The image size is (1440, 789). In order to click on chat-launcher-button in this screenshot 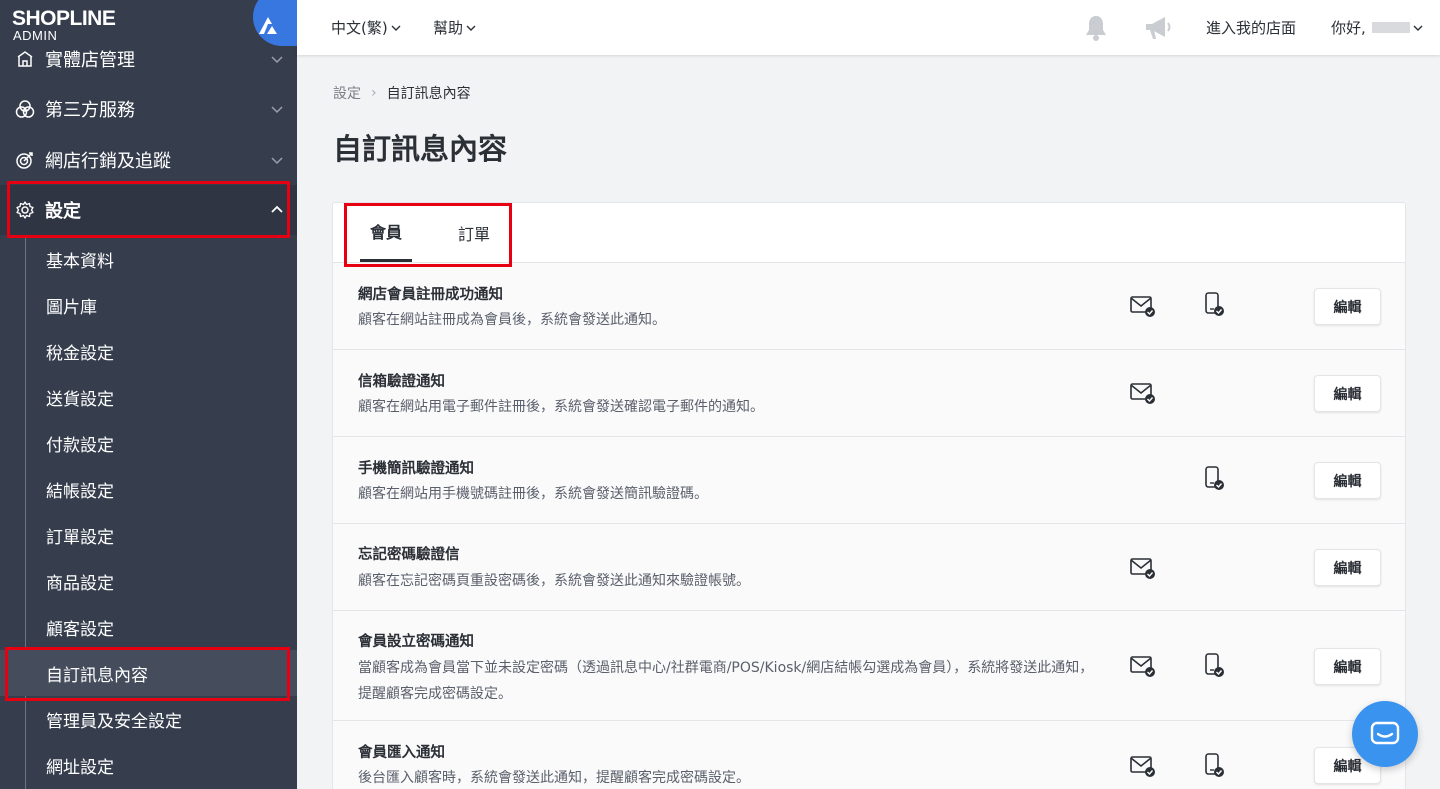, I will do `click(1385, 734)`.